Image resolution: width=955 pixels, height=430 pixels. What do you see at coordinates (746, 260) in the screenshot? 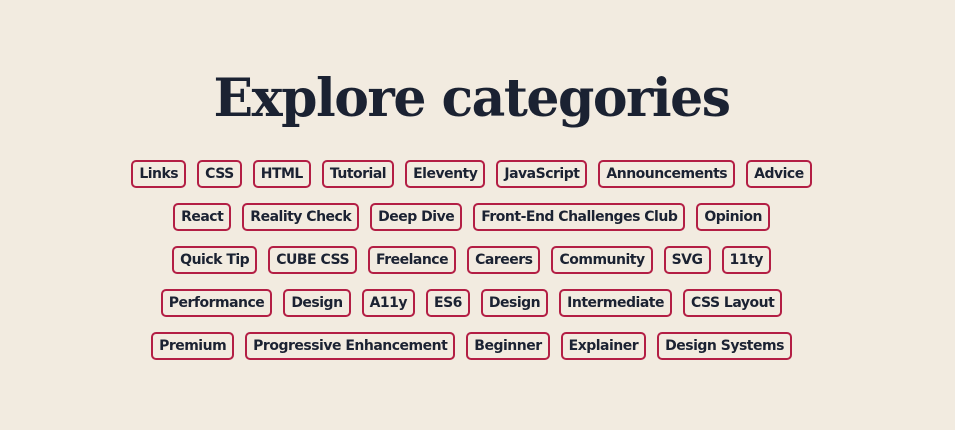
I see `category-tag: 11ty` at bounding box center [746, 260].